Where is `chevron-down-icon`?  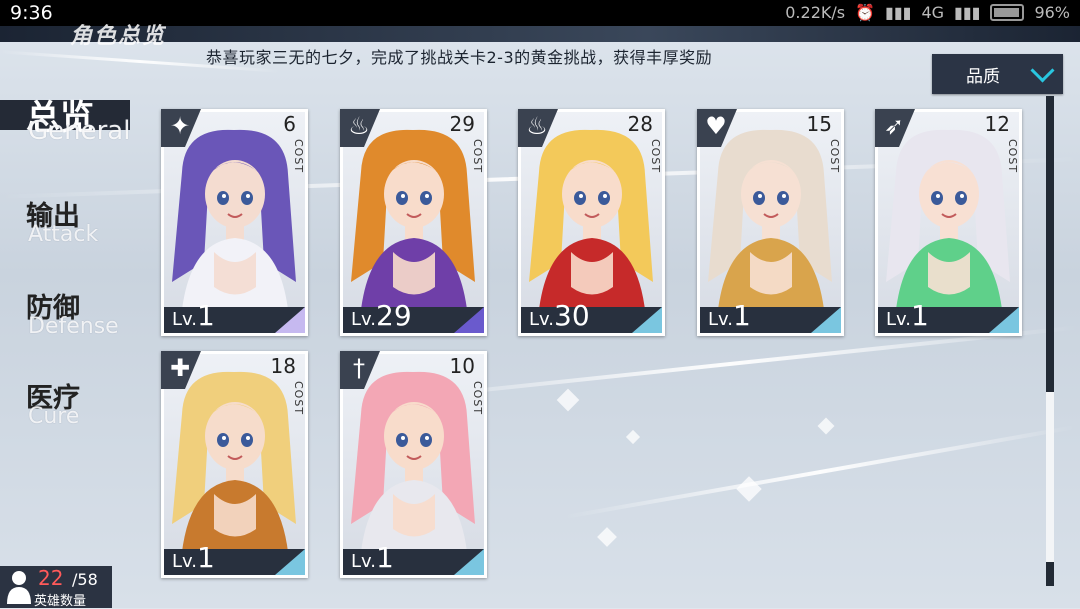
chevron-down-icon is located at coordinates (1042, 70).